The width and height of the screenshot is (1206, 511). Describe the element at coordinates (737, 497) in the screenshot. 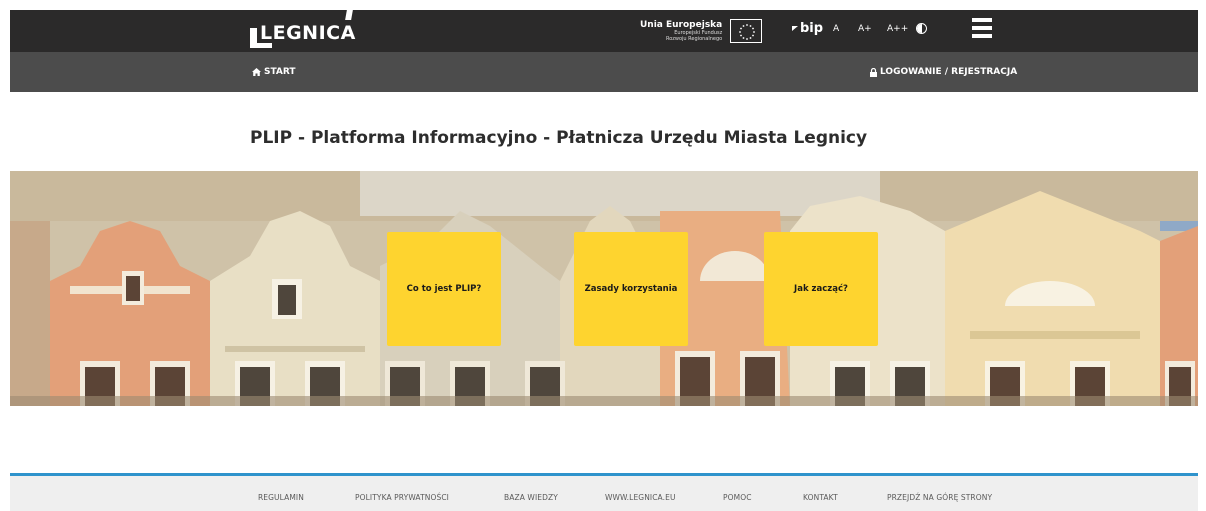

I see `footer-link-help: POMOC` at that location.